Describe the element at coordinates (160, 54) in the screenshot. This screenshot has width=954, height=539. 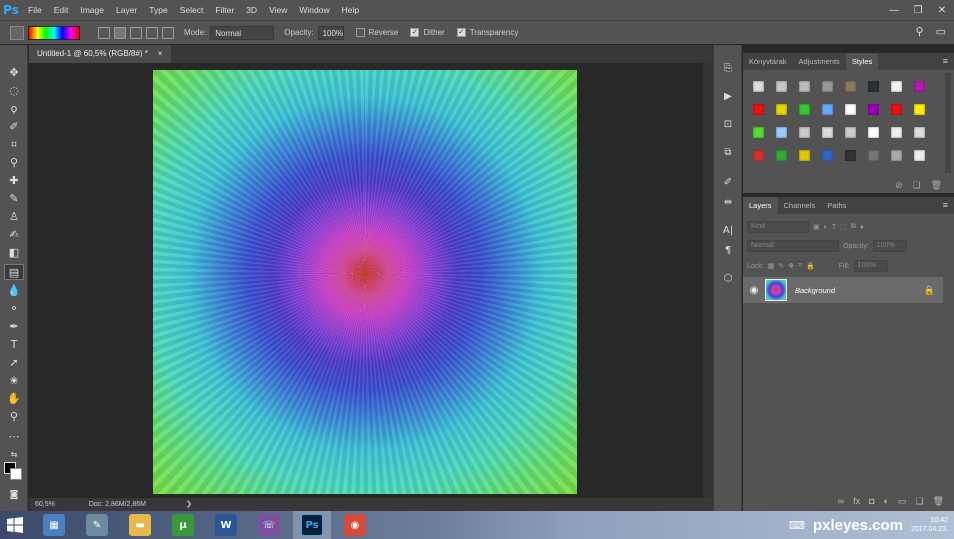
I see `close-tab-icon: ×` at that location.